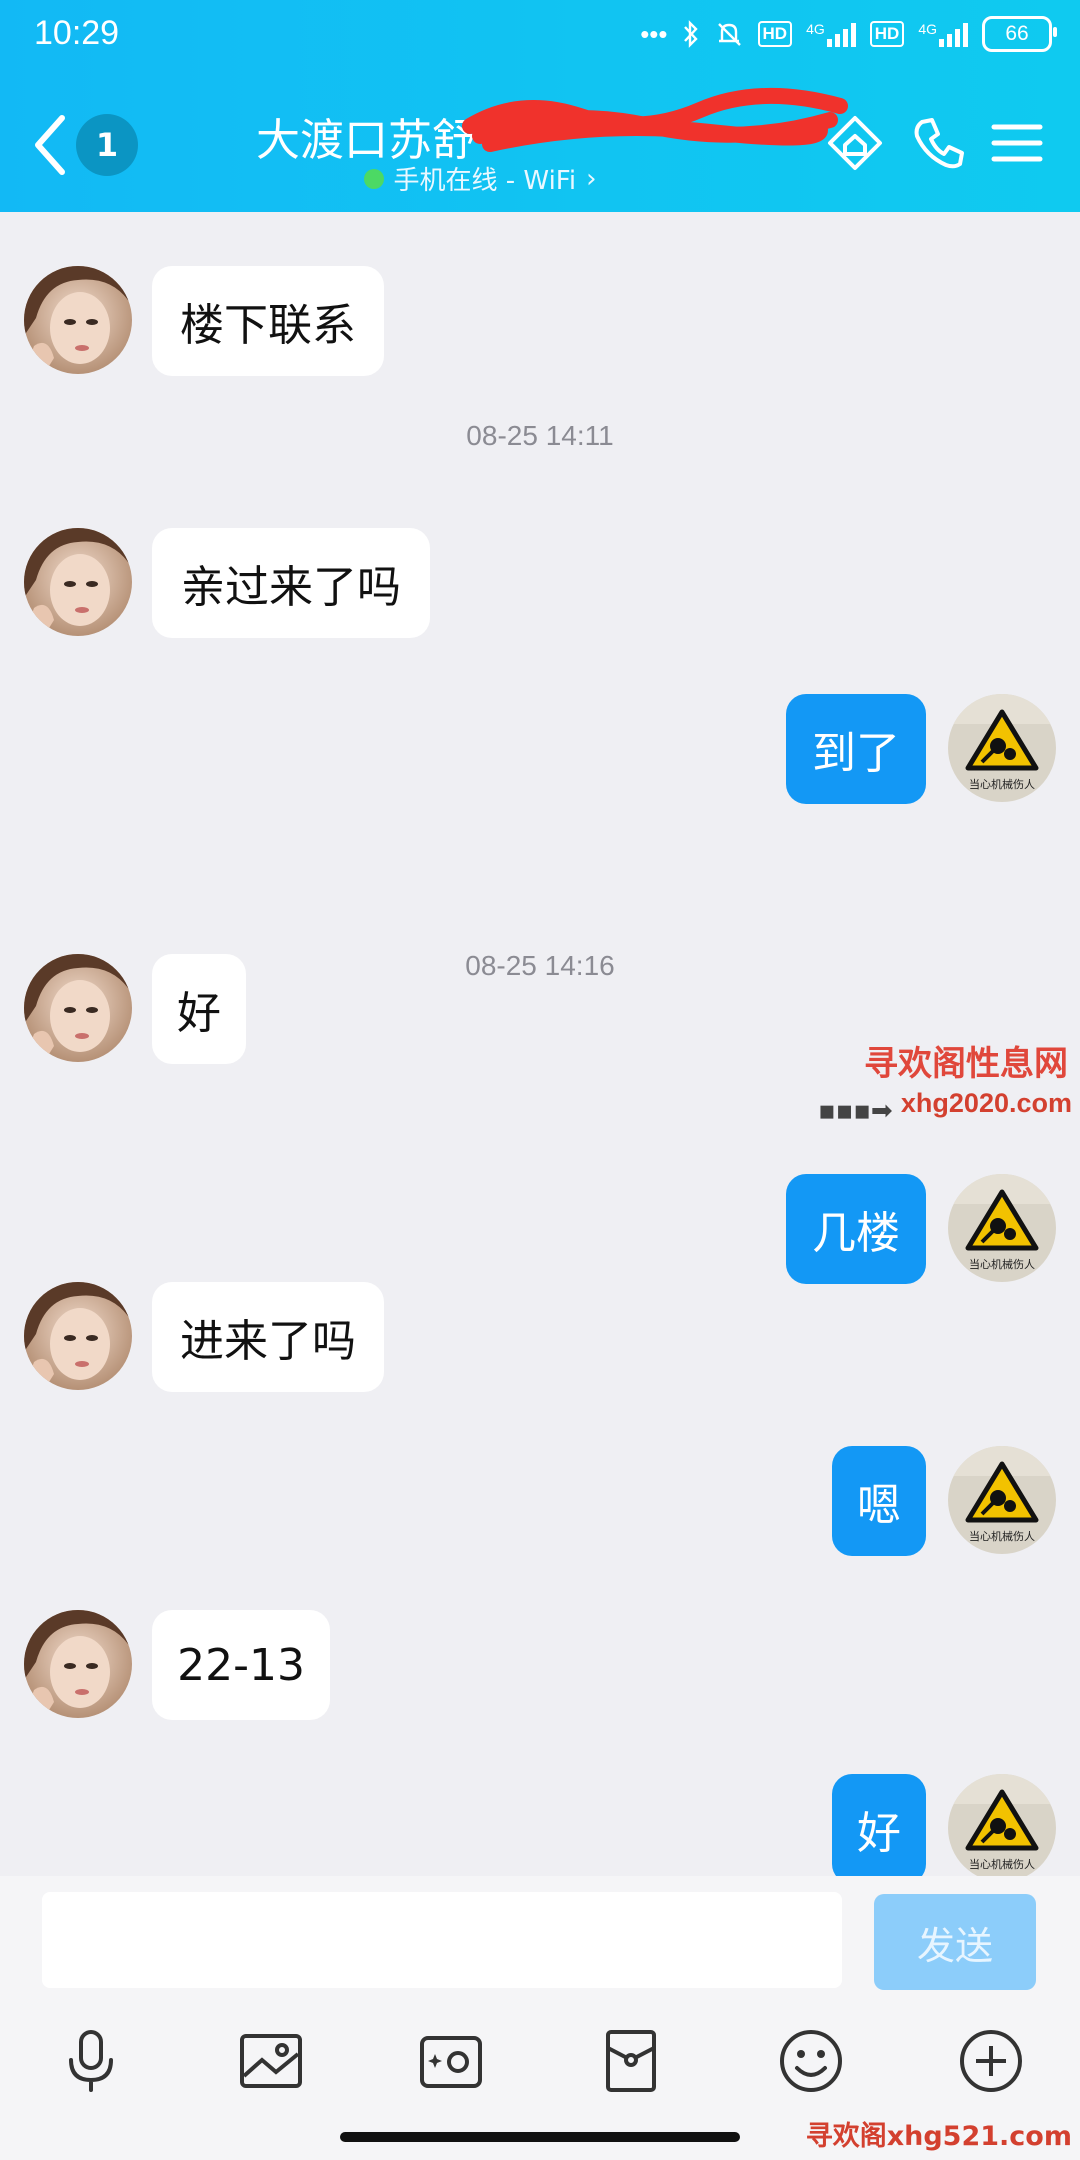 This screenshot has height=2160, width=1080. Describe the element at coordinates (451, 2061) in the screenshot. I see `camera-icon` at that location.